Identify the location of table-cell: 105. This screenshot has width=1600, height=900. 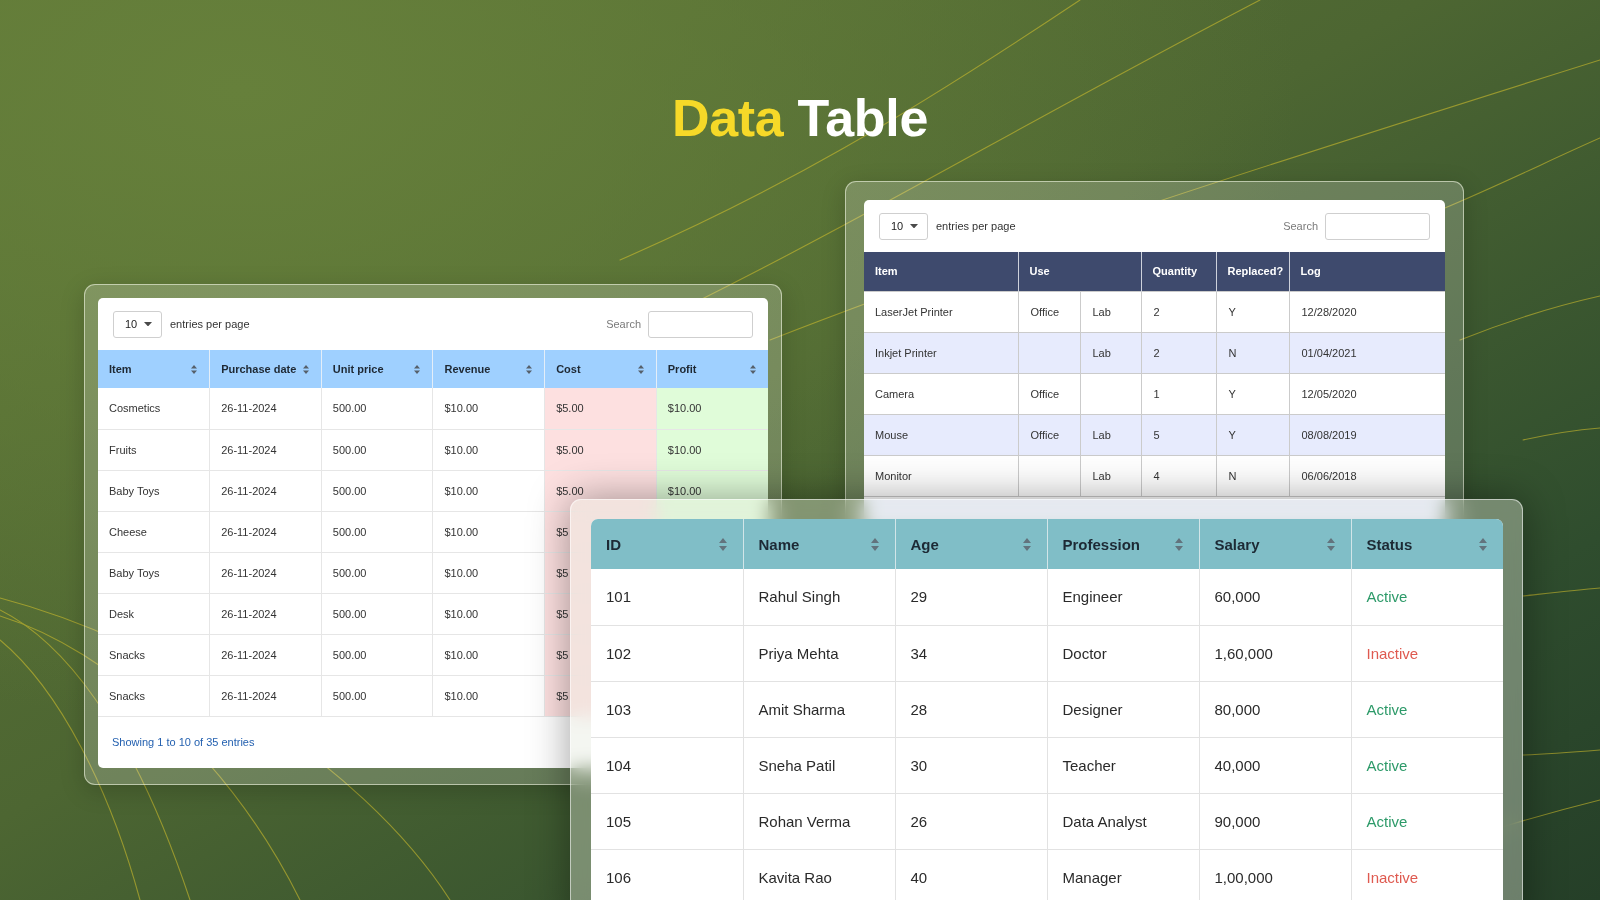
(667, 821).